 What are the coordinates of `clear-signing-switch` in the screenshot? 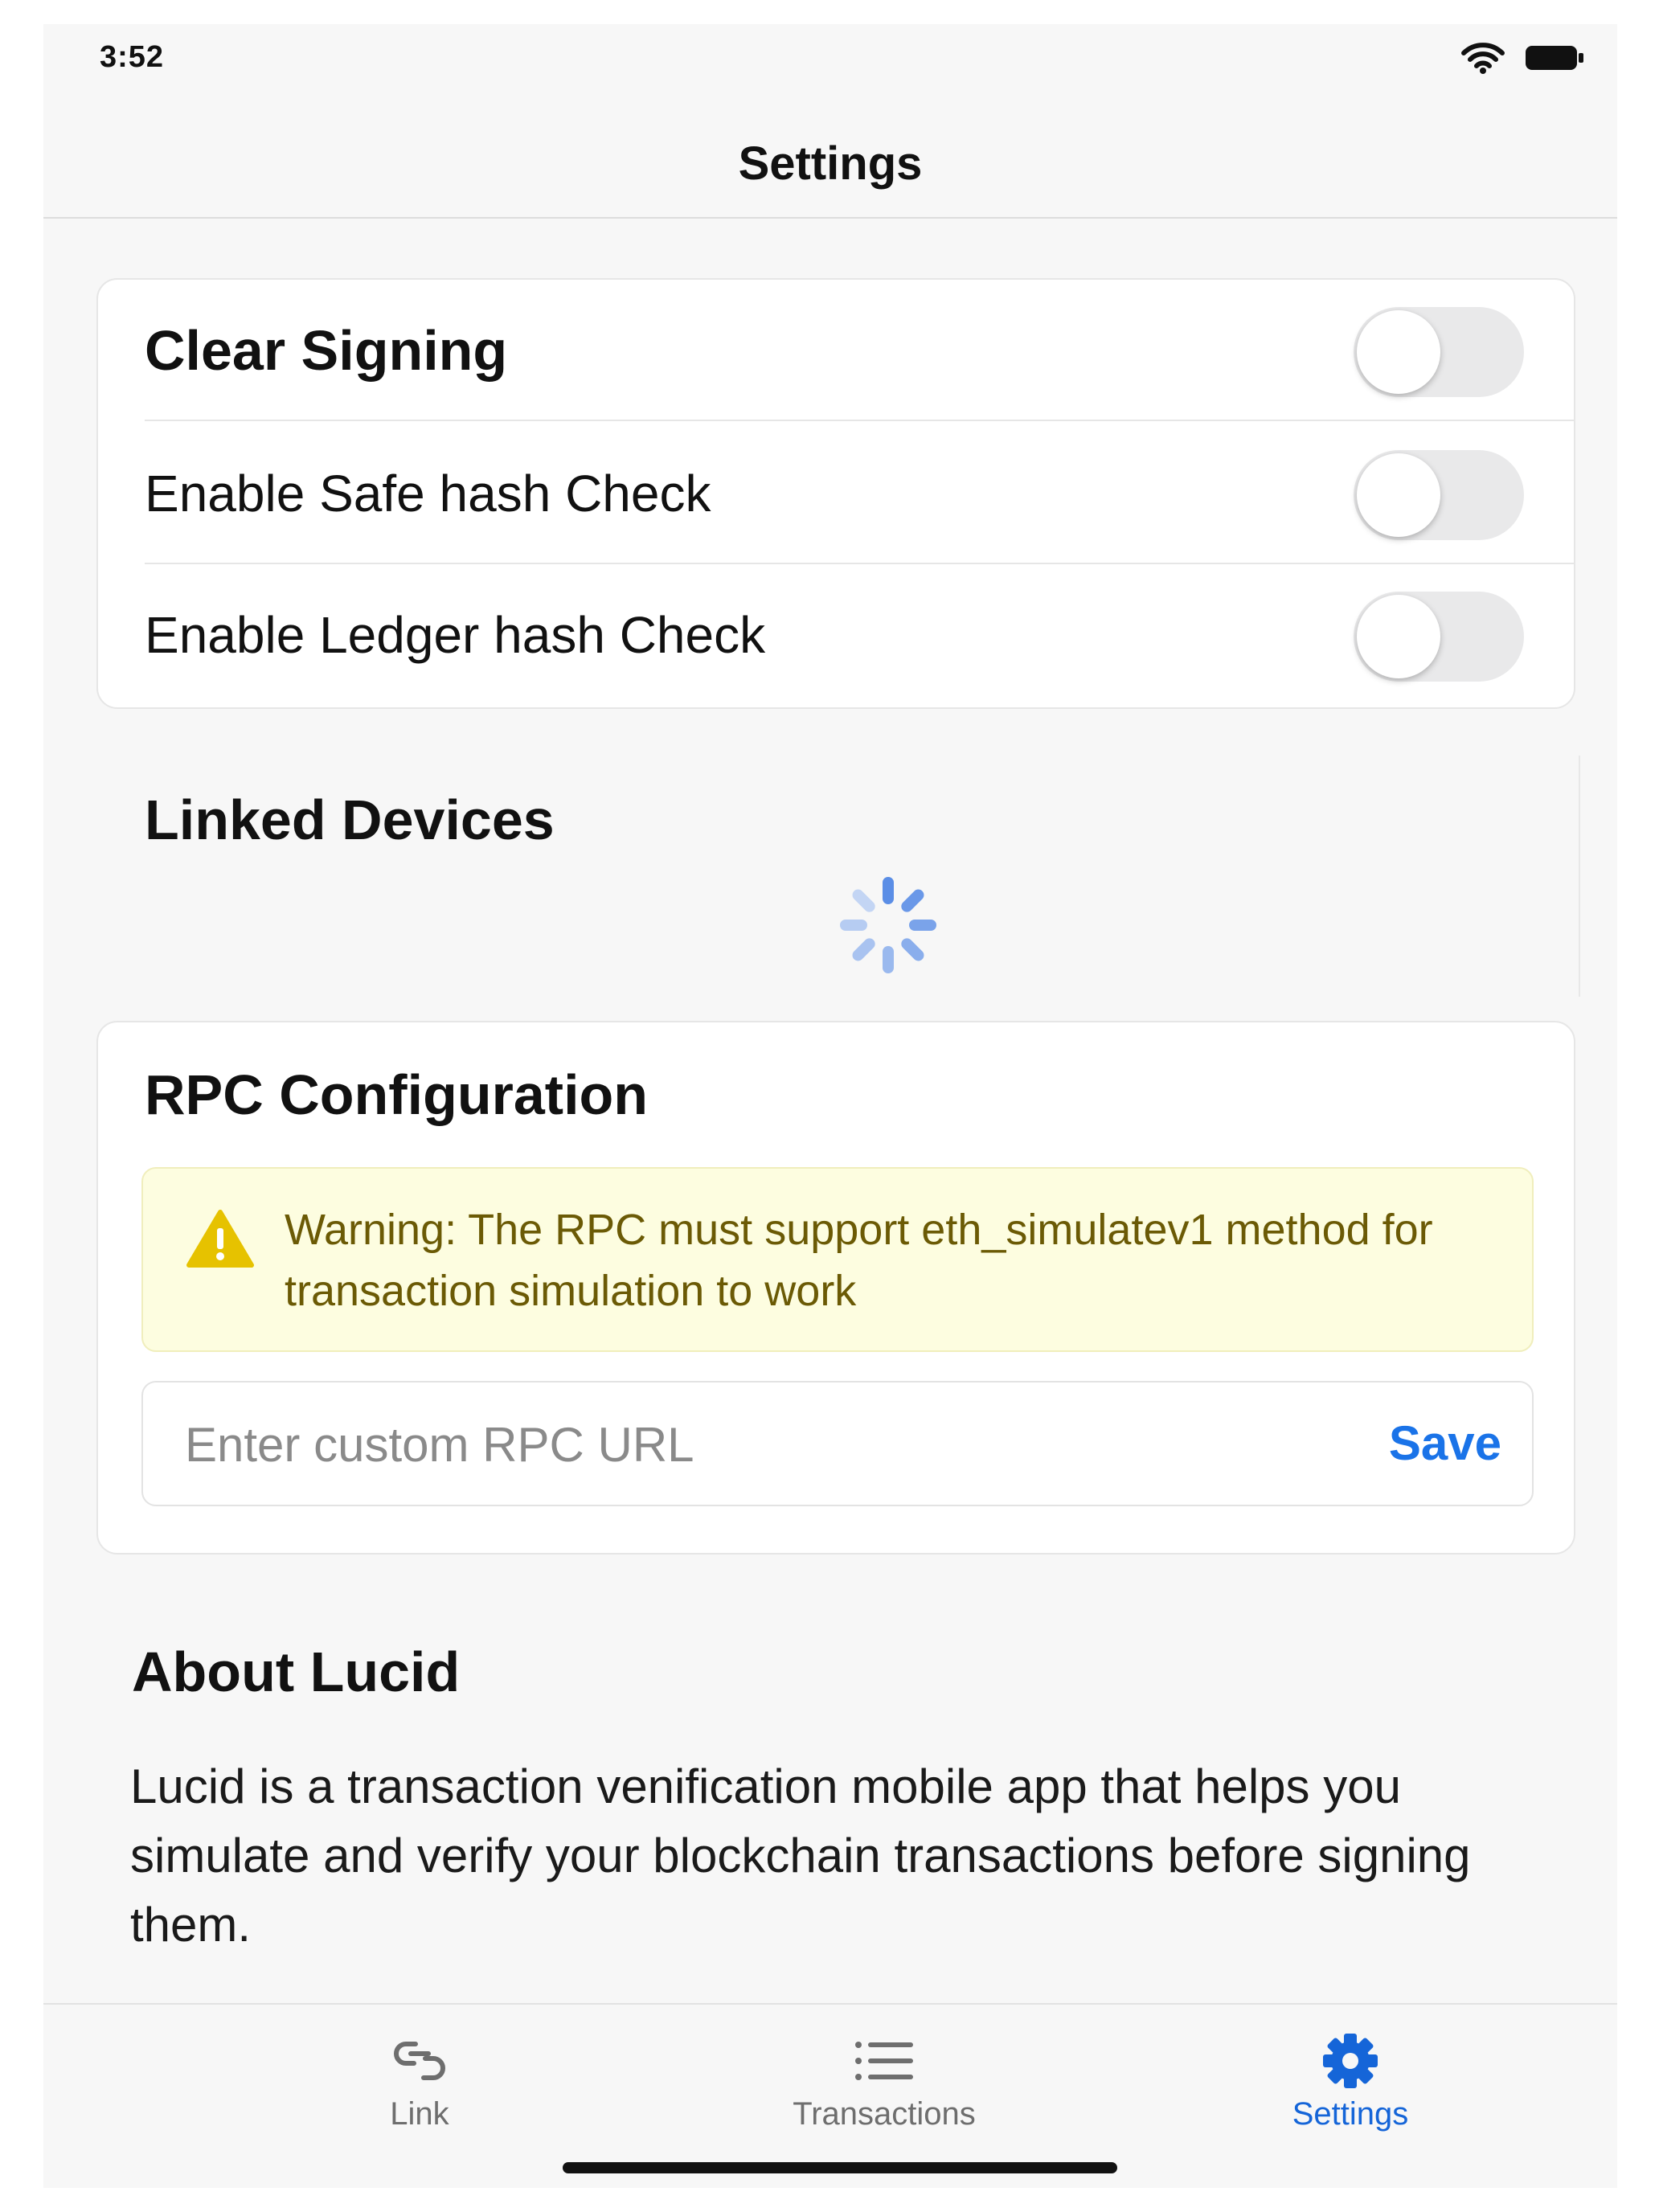 It's located at (1439, 352).